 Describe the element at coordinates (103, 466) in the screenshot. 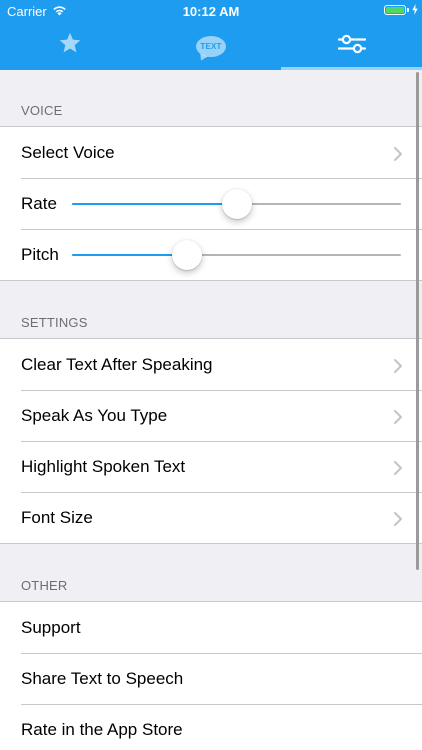

I see `highlight-spoken-text-label: Highlight Spoken Text` at that location.